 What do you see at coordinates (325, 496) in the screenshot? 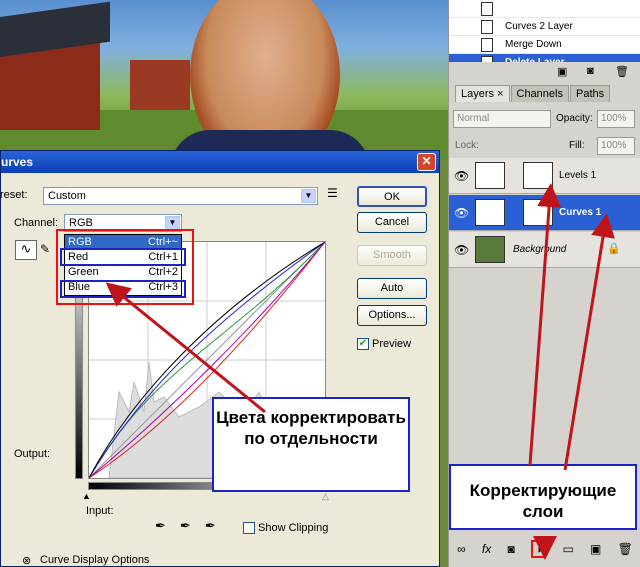
I see `white-point-slider: △` at bounding box center [325, 496].